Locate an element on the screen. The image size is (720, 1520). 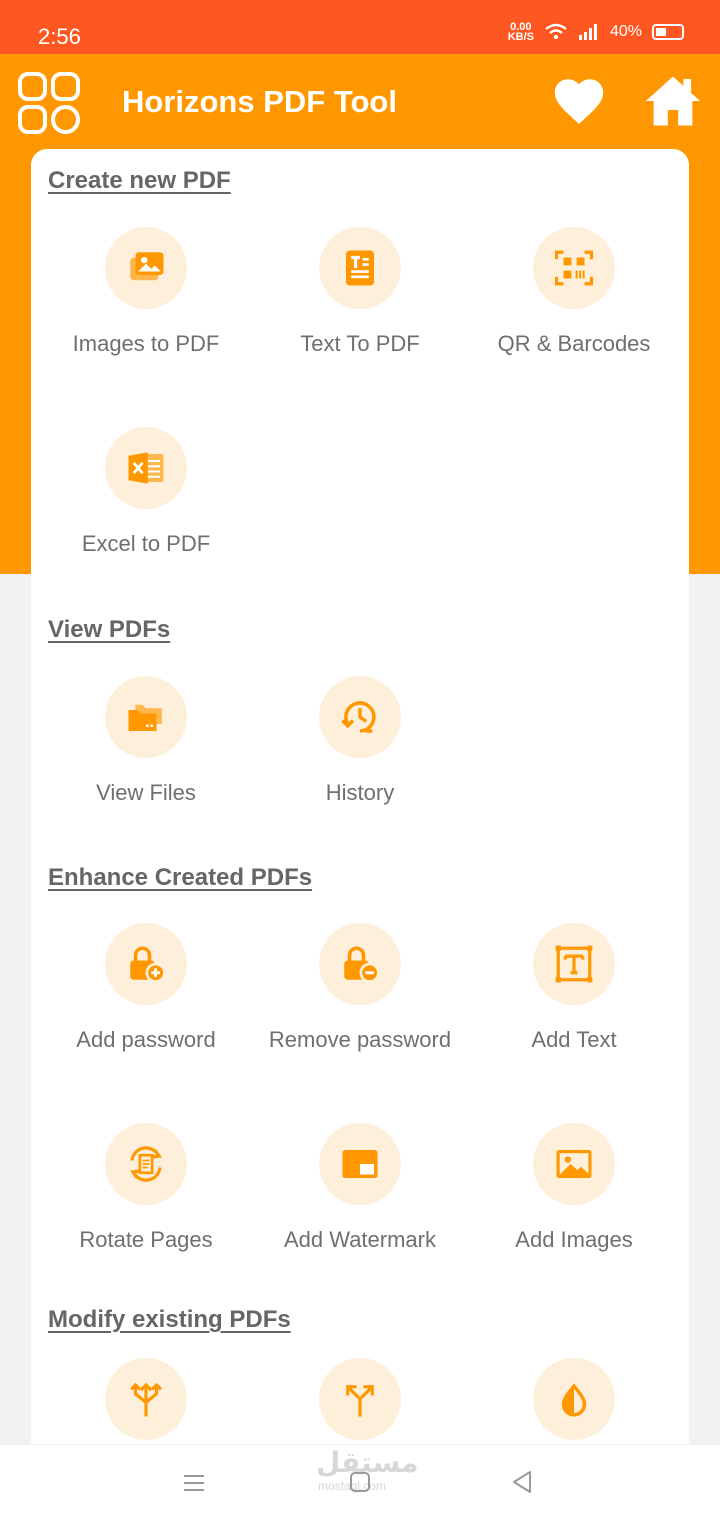
section-title-view: View PDFs is located at coordinates (109, 630).